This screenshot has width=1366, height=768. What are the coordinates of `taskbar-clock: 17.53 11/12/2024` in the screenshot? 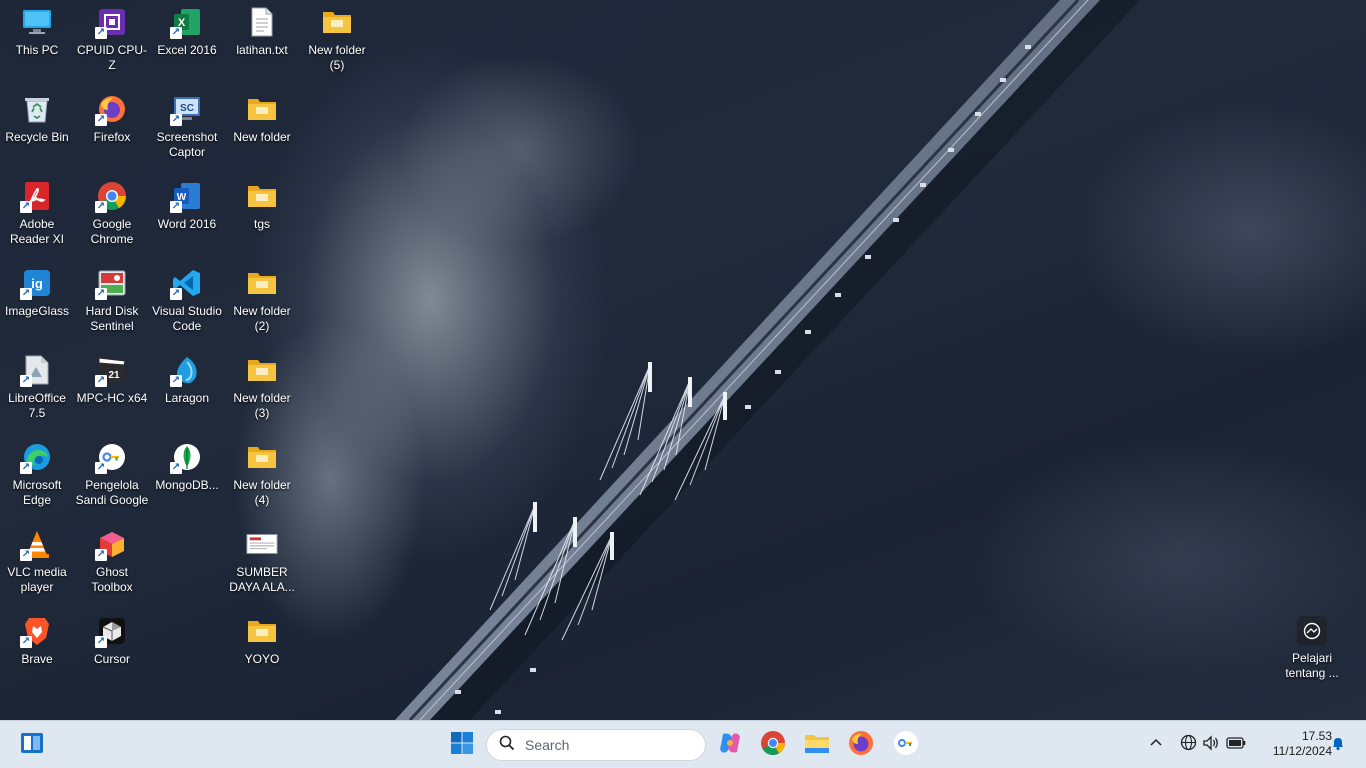 It's located at (1292, 744).